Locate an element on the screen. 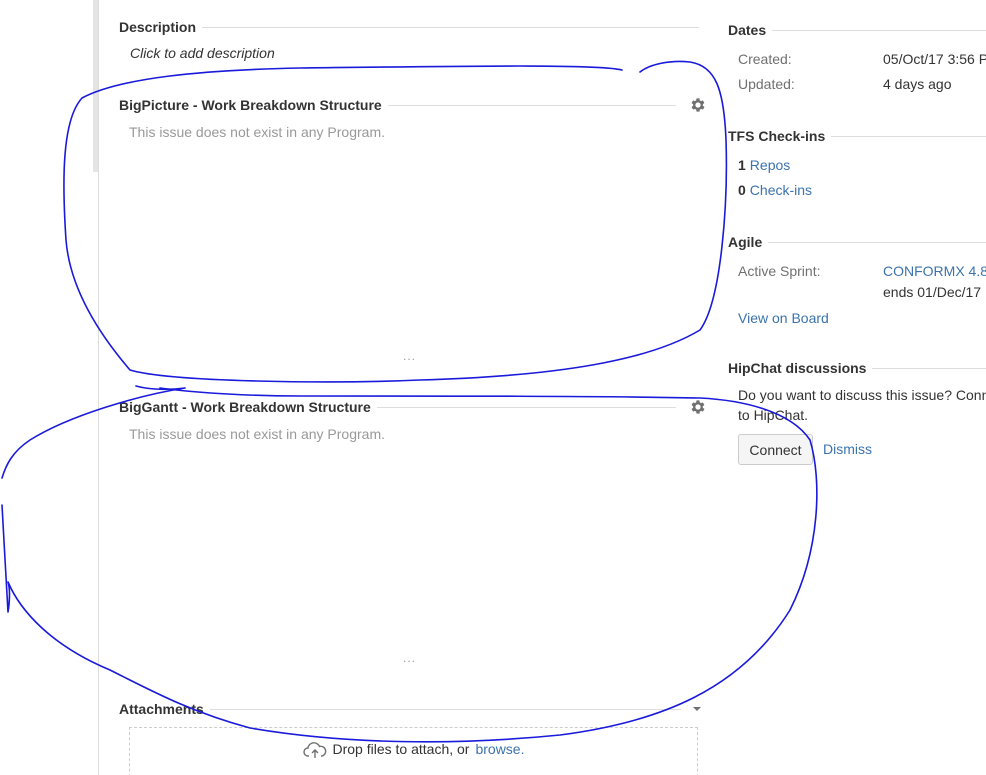  agile-header: Agile is located at coordinates (857, 242).